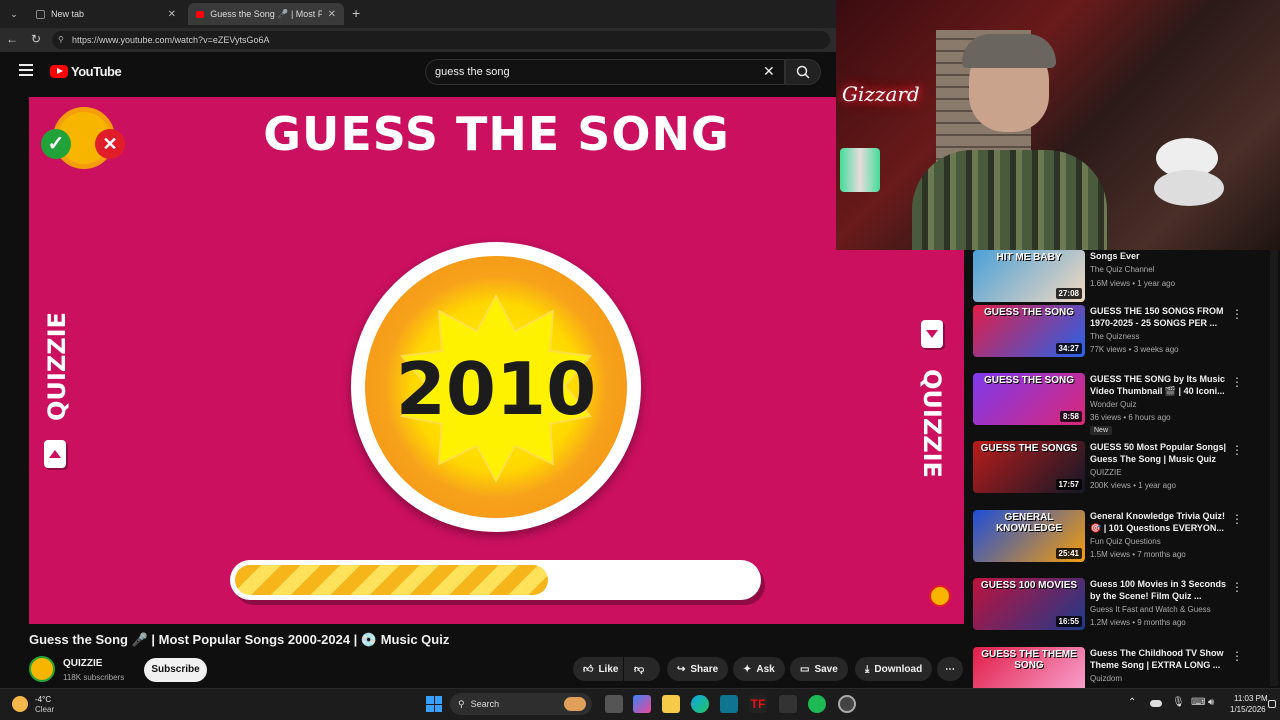 The image size is (1280, 720). Describe the element at coordinates (1029, 523) in the screenshot. I see `thumbnail-caption: GENERAL KNOWLEDGE` at that location.